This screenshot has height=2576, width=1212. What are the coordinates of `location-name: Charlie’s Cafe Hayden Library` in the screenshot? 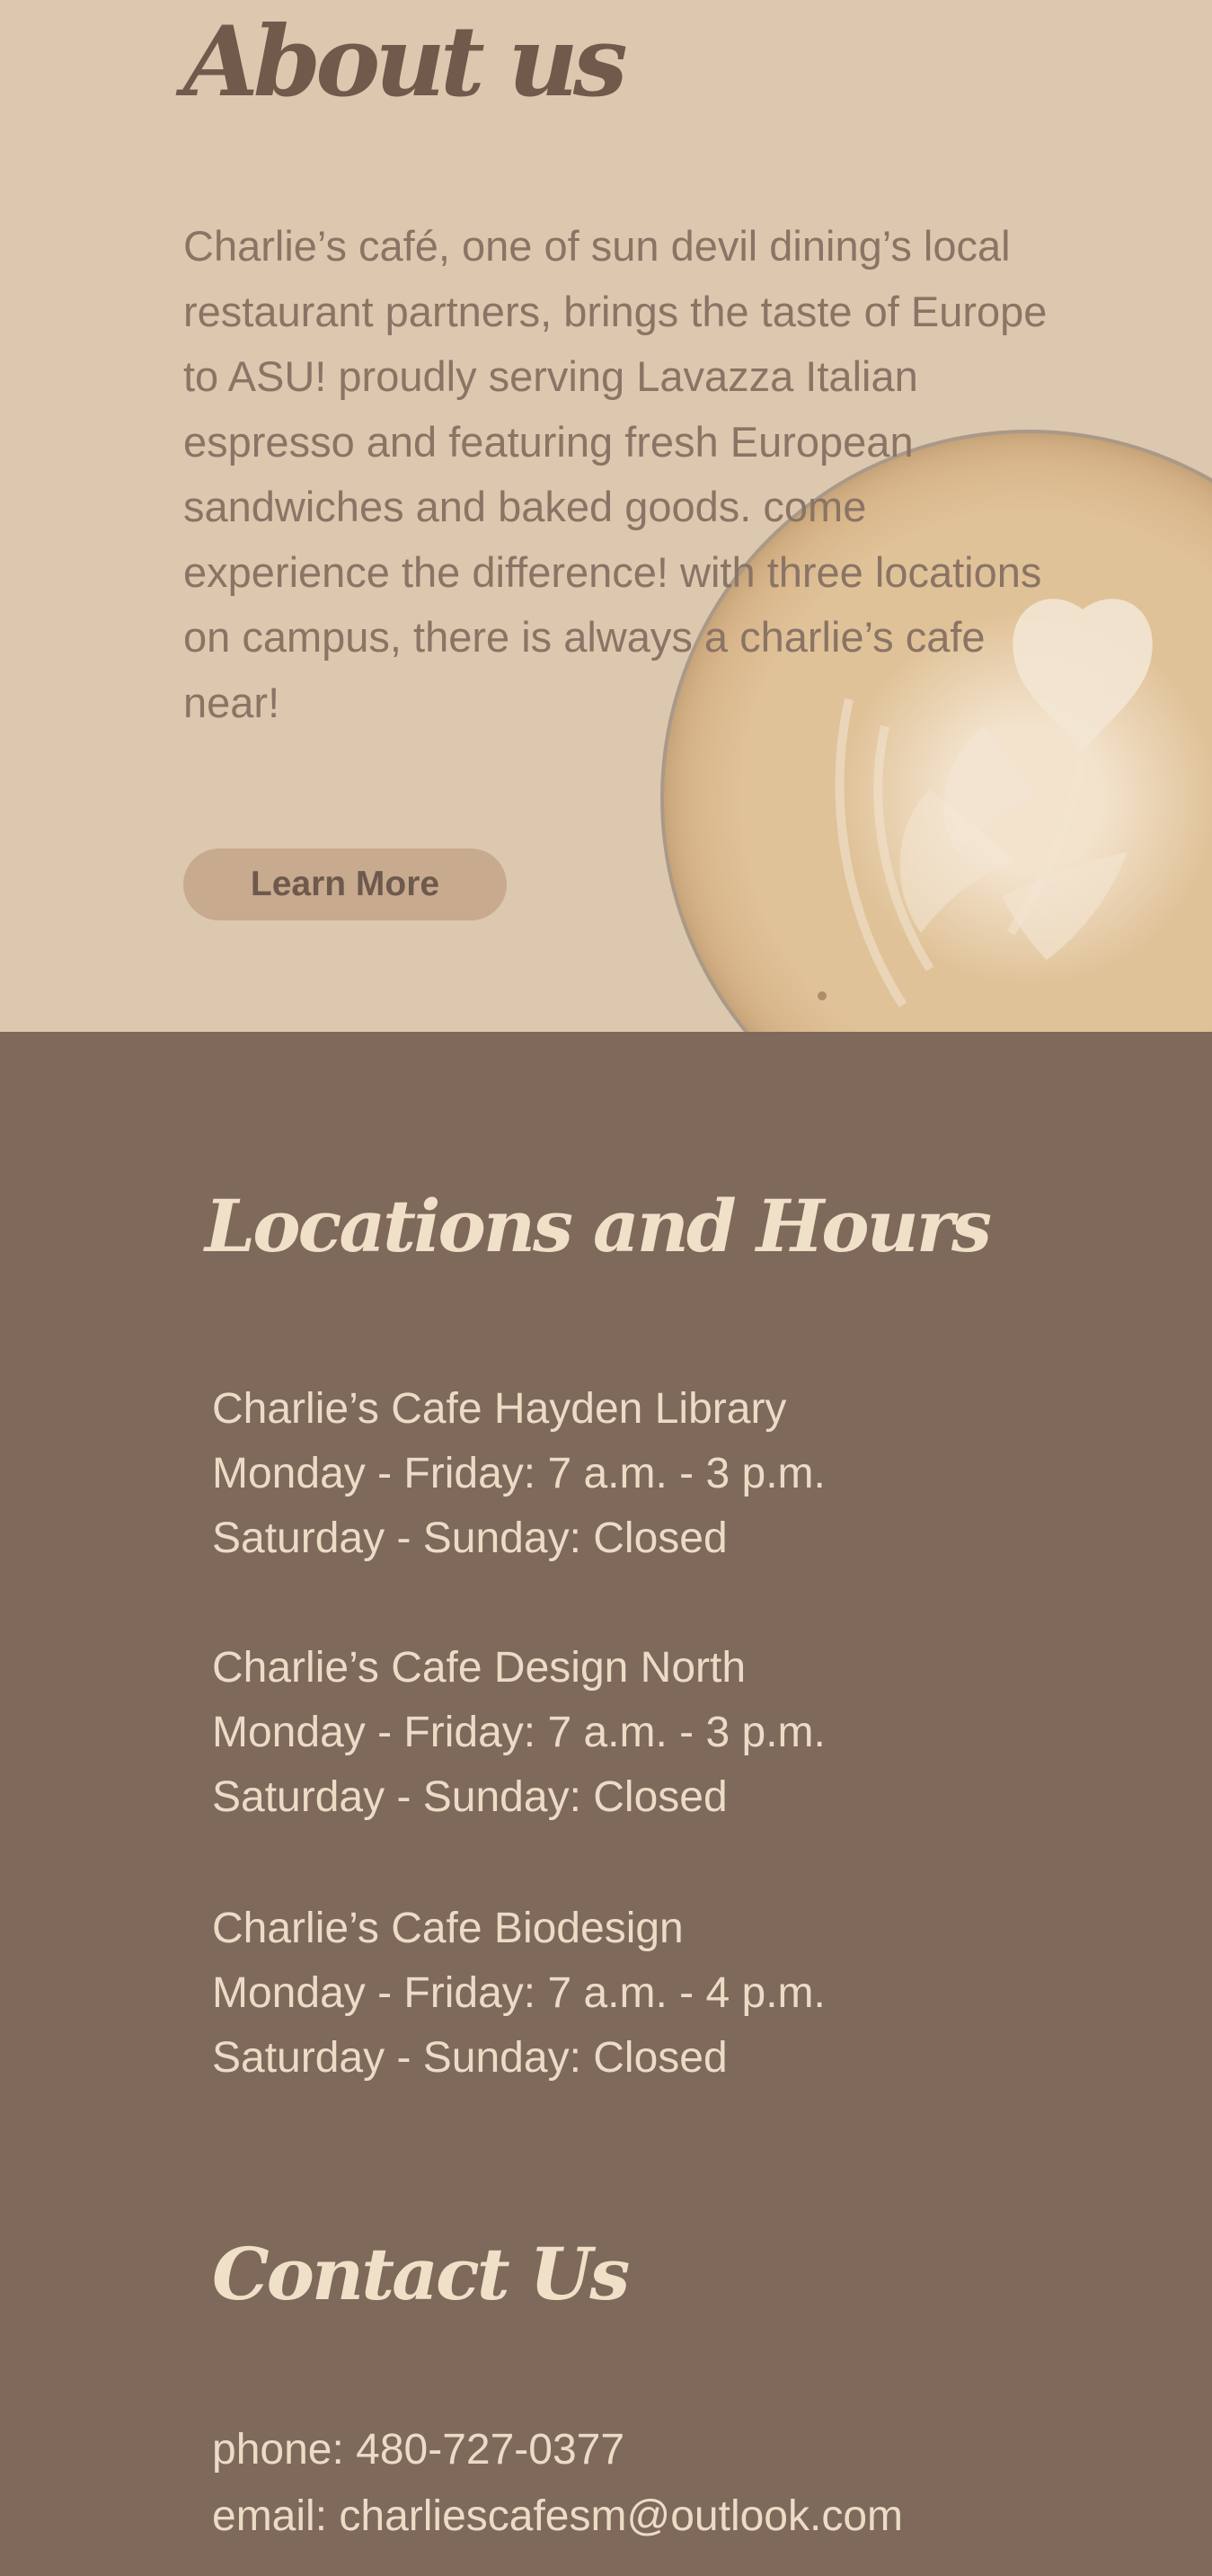 It's located at (499, 1409).